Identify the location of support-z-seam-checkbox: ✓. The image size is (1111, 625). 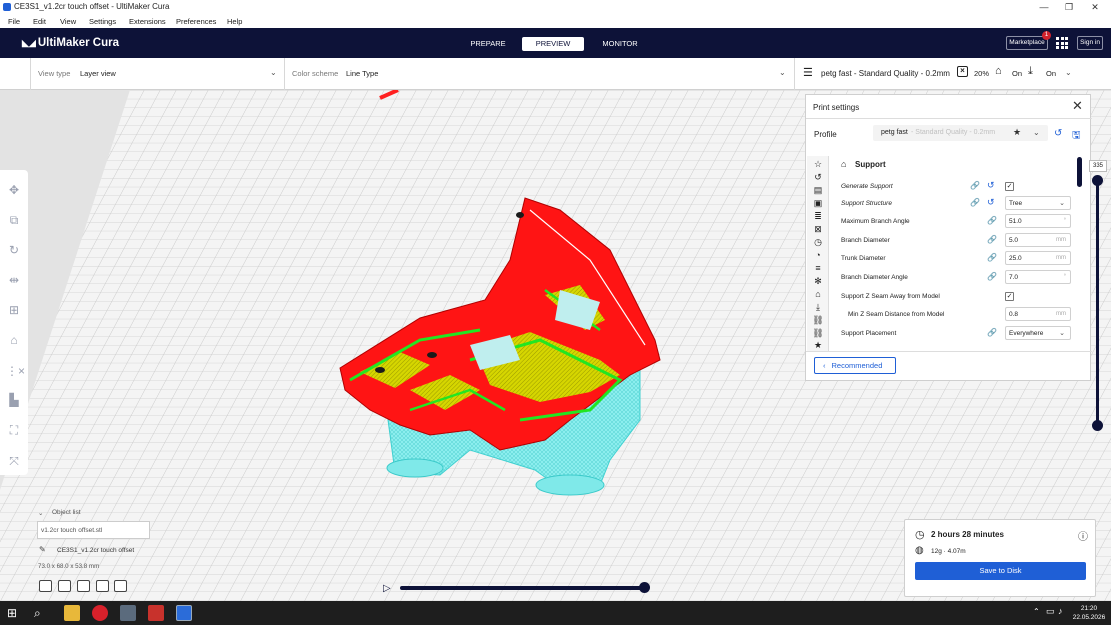
(1009, 296).